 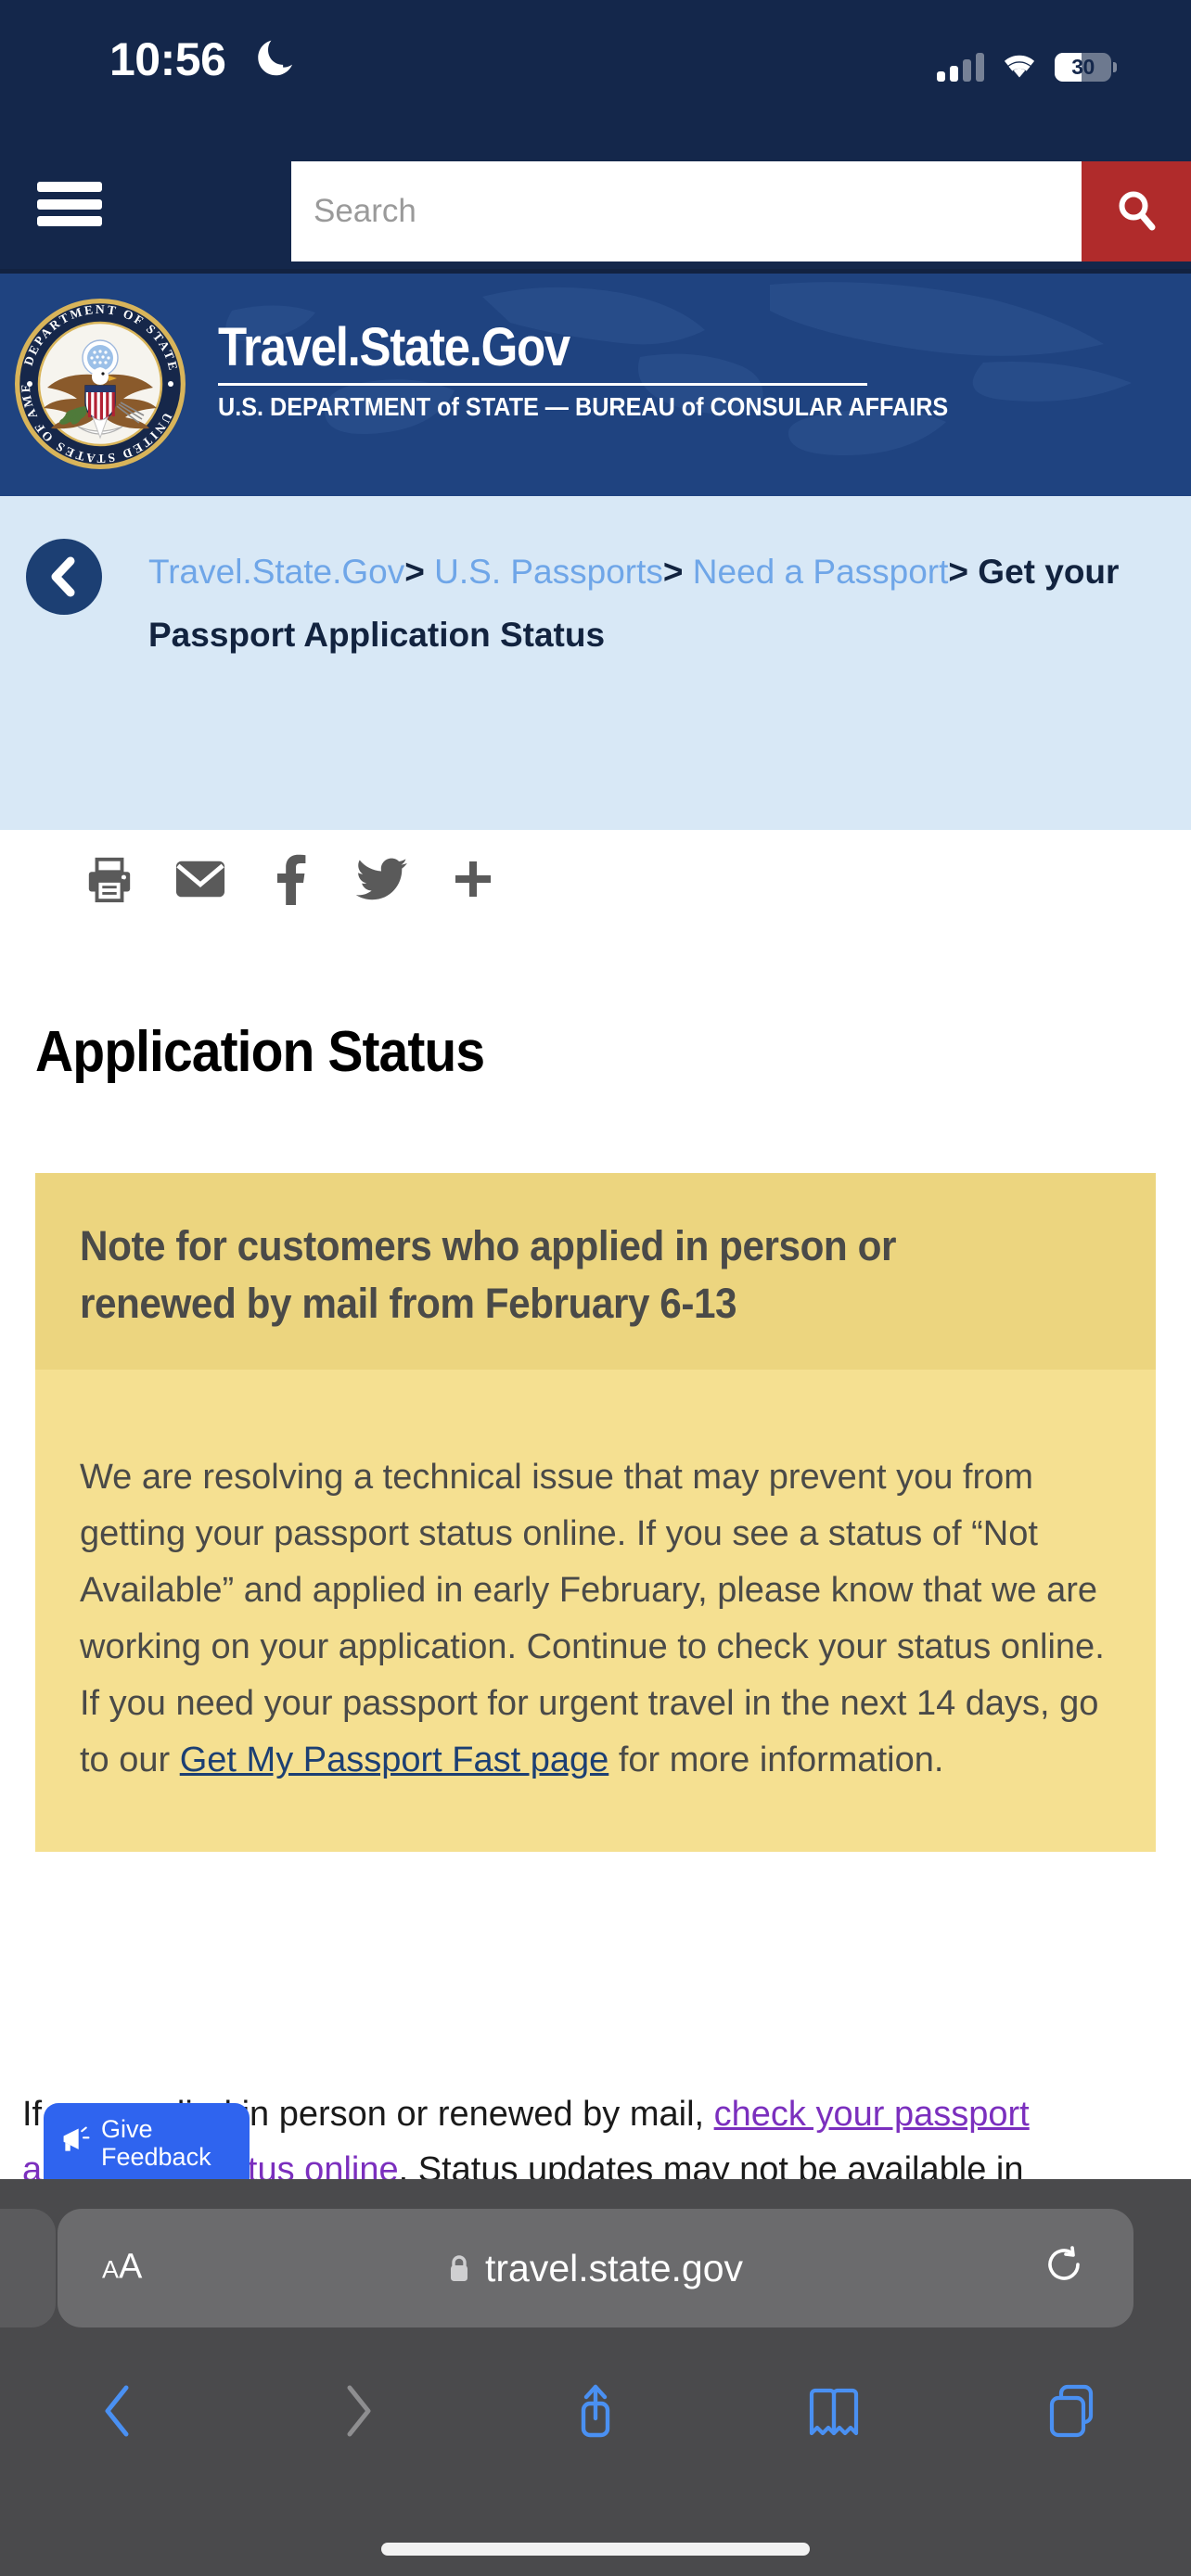 I want to click on wifi-icon, so click(x=1019, y=67).